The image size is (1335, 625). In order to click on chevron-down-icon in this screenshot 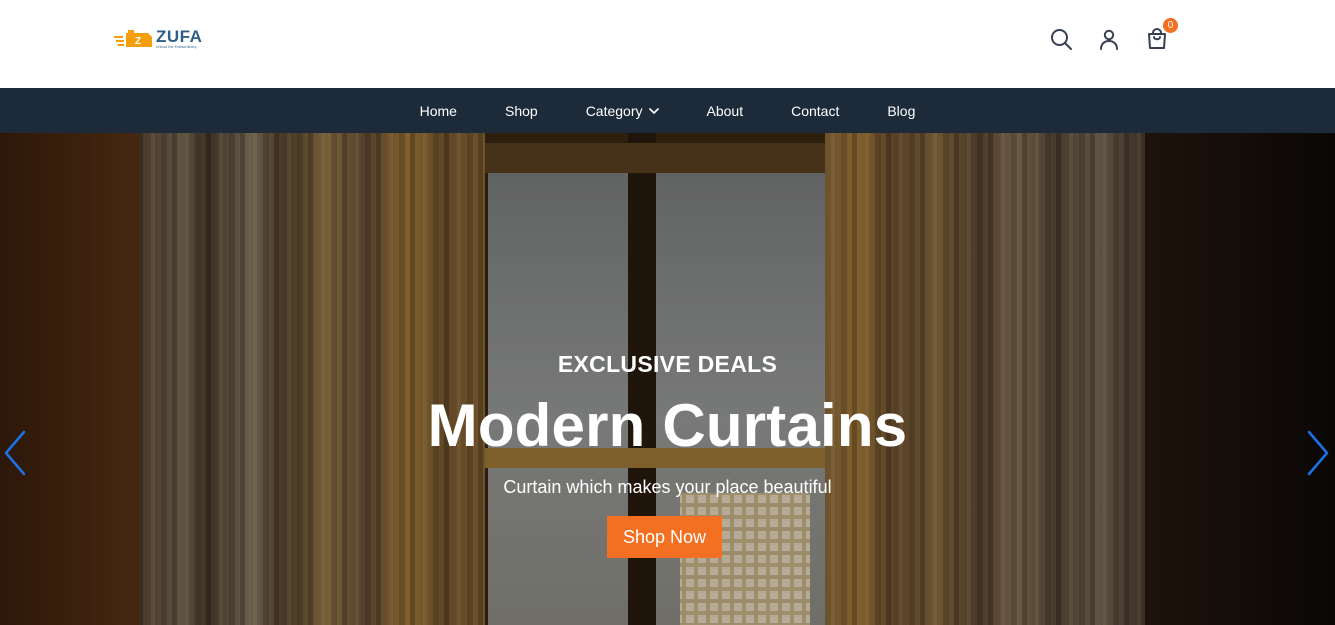, I will do `click(653, 110)`.